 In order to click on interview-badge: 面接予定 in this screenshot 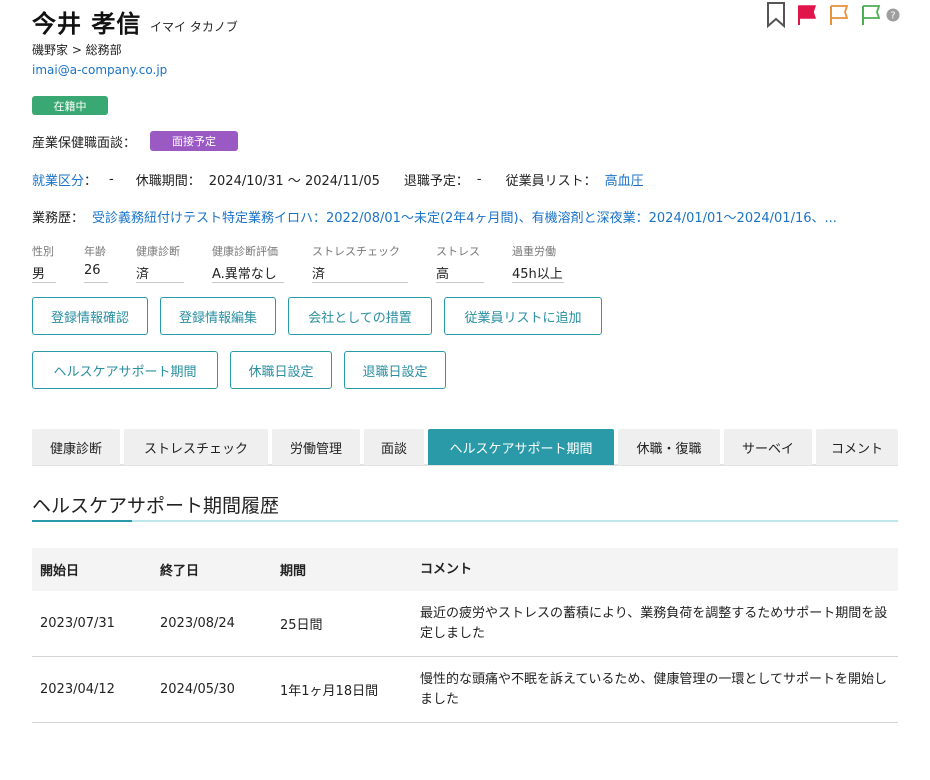, I will do `click(194, 141)`.